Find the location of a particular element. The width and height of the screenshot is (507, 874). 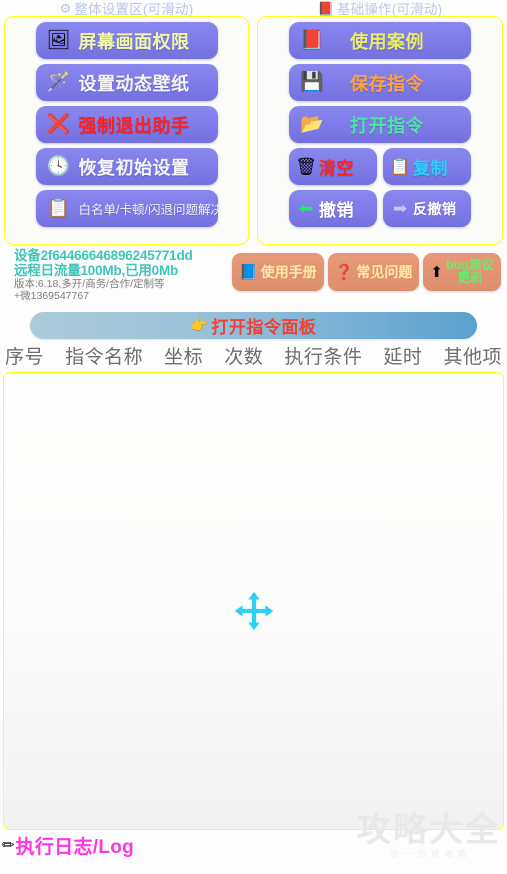

faq-label: 常见问题 is located at coordinates (384, 272).